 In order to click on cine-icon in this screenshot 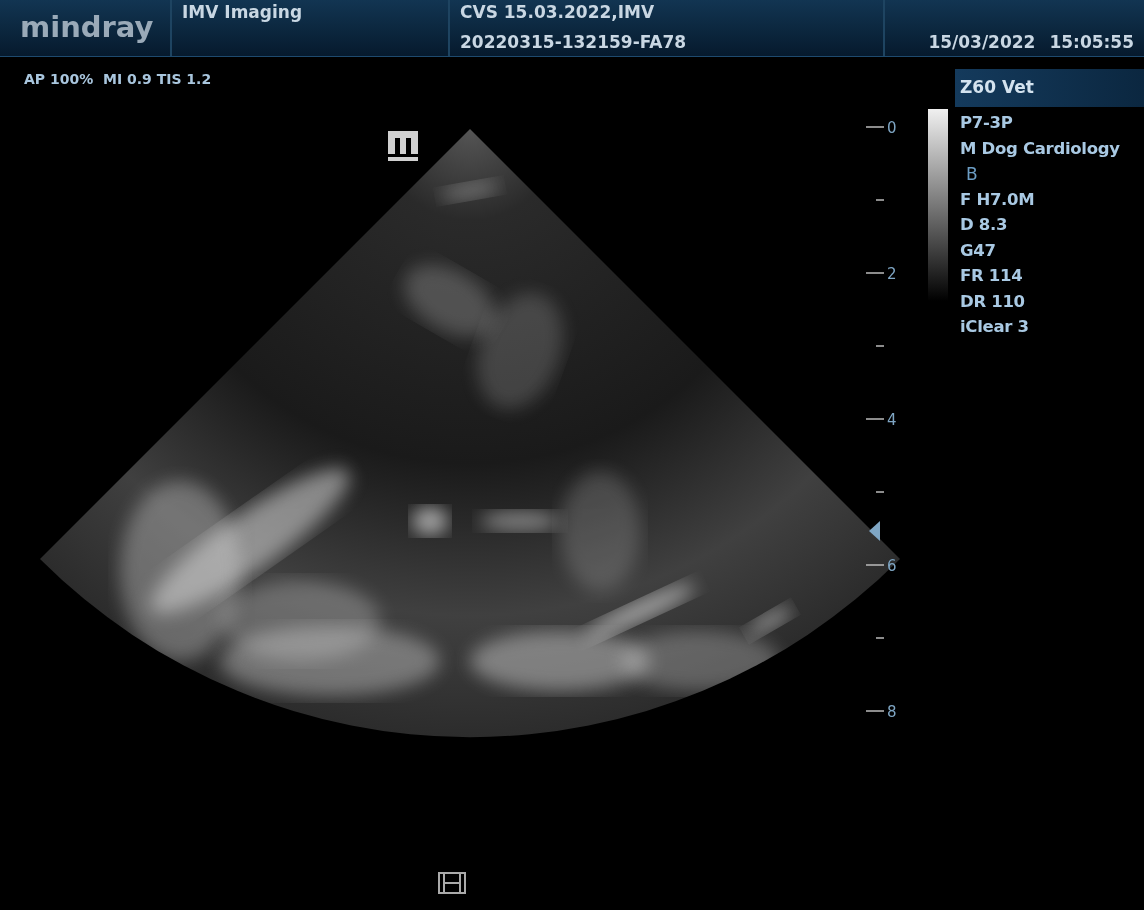, I will do `click(452, 883)`.